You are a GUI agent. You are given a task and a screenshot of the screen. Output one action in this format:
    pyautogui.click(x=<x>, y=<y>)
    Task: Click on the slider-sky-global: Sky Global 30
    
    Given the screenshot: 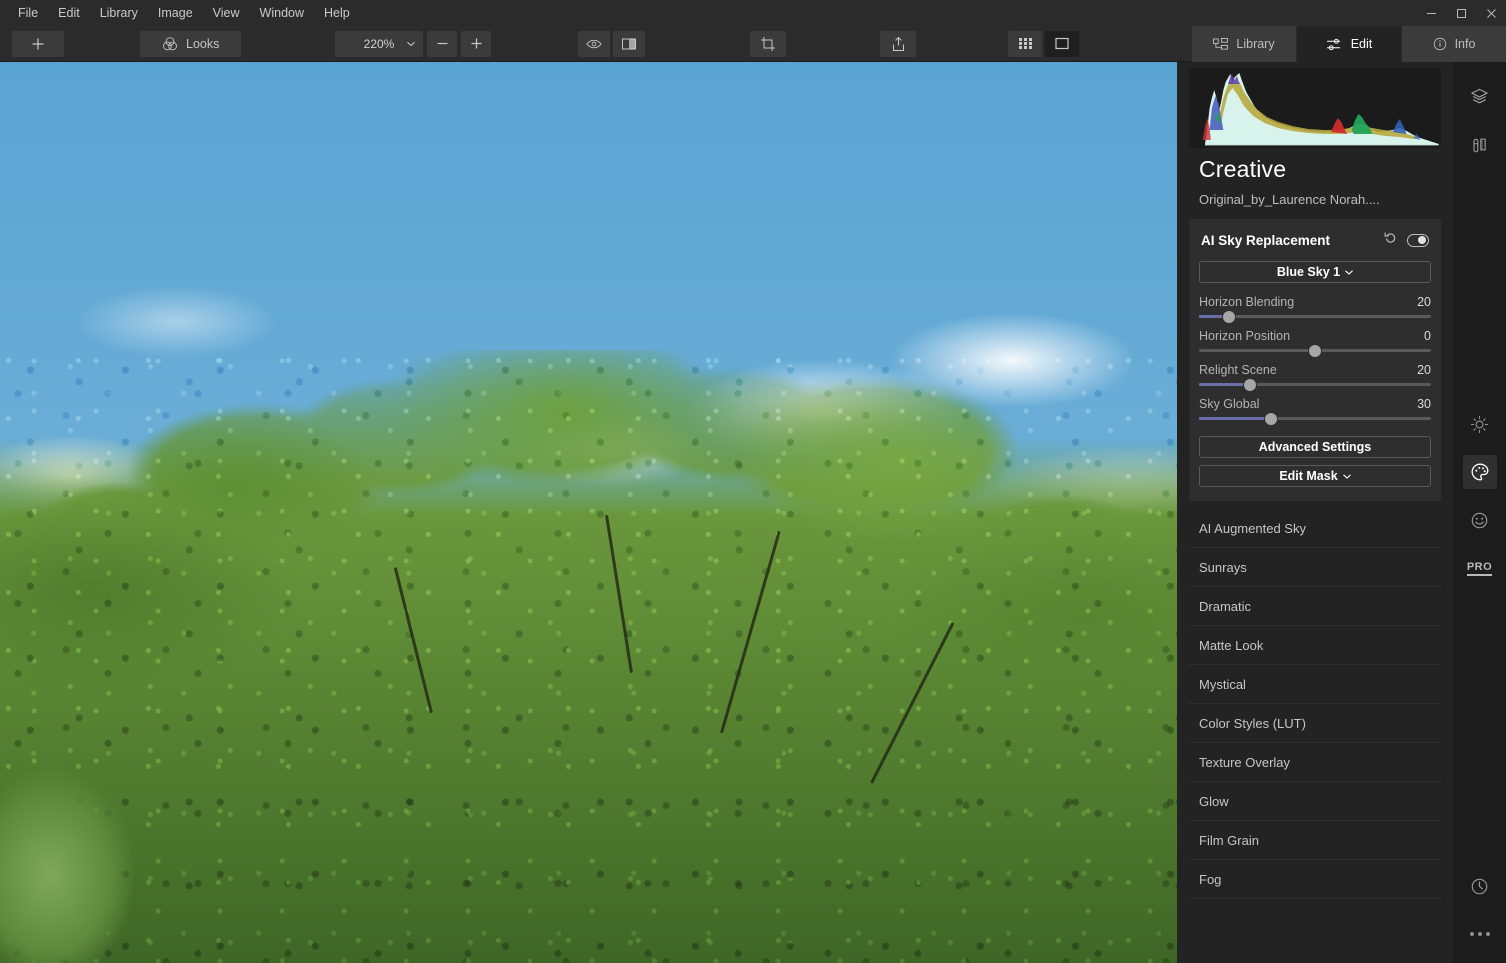 What is the action you would take?
    pyautogui.click(x=1315, y=411)
    